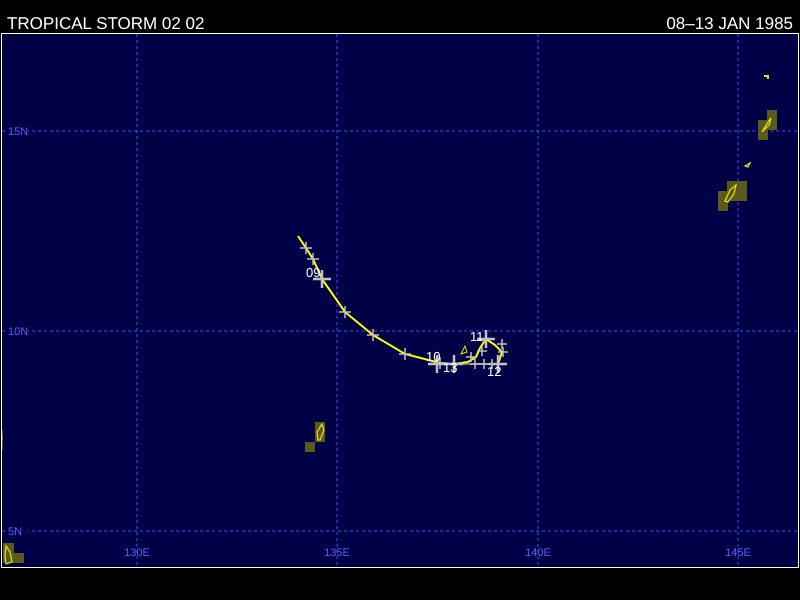 This screenshot has height=600, width=800. Describe the element at coordinates (18, 332) in the screenshot. I see `latitude-label: 10N` at that location.